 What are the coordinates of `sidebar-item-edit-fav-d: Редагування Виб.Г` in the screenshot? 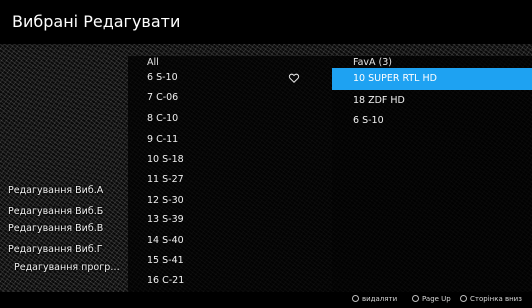 It's located at (66, 249).